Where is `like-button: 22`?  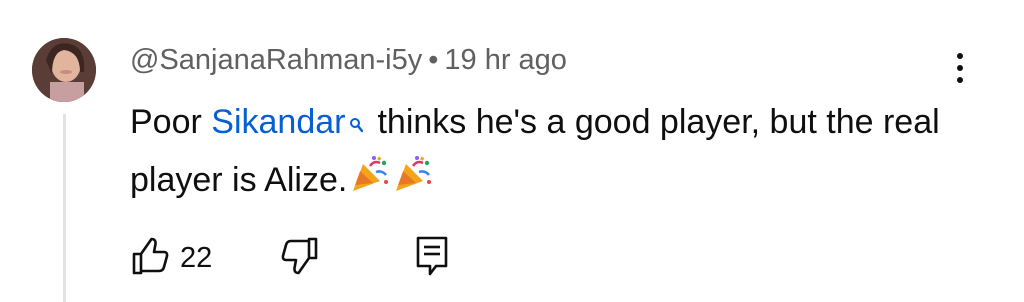 like-button: 22 is located at coordinates (171, 258).